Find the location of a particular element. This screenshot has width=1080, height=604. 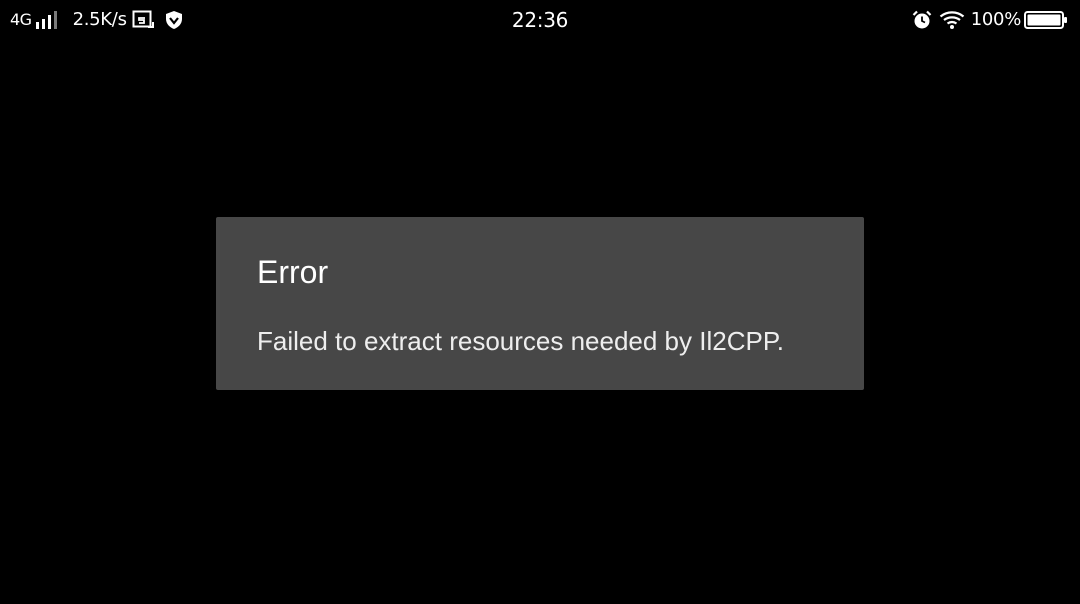

screenshot-icon is located at coordinates (143, 20).